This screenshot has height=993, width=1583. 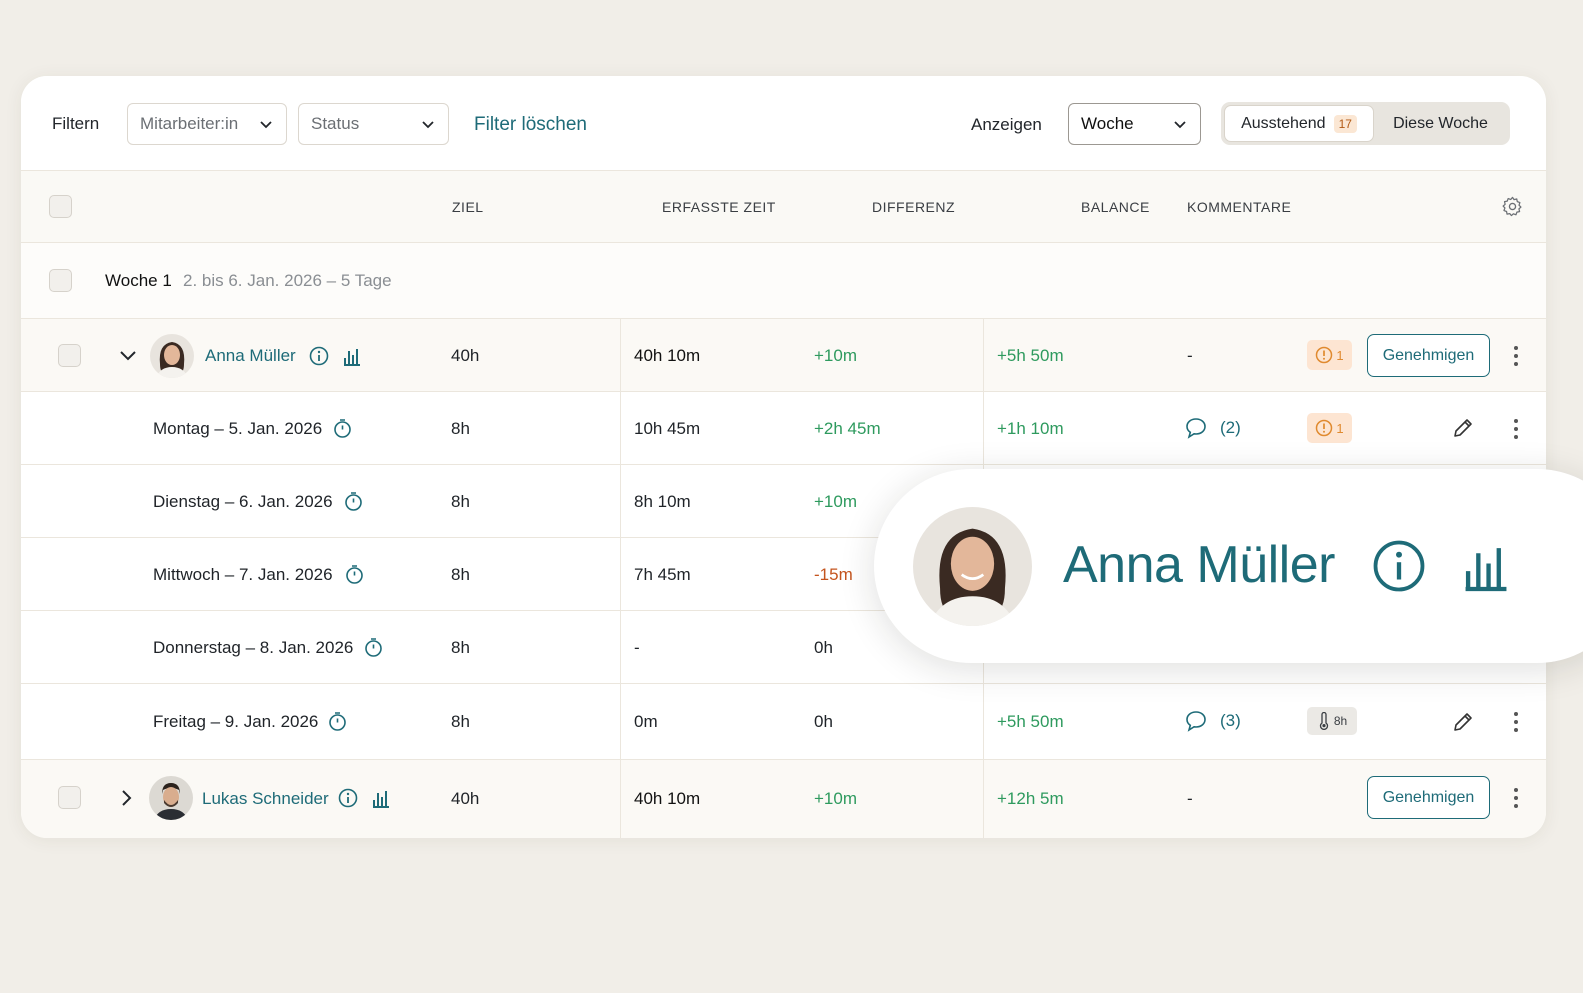 What do you see at coordinates (126, 798) in the screenshot?
I see `chevron-right-icon` at bounding box center [126, 798].